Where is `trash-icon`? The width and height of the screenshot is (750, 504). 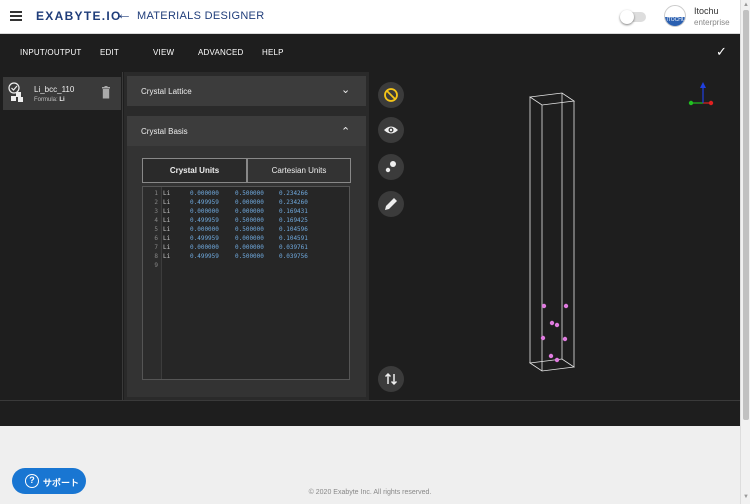
trash-icon is located at coordinates (106, 92).